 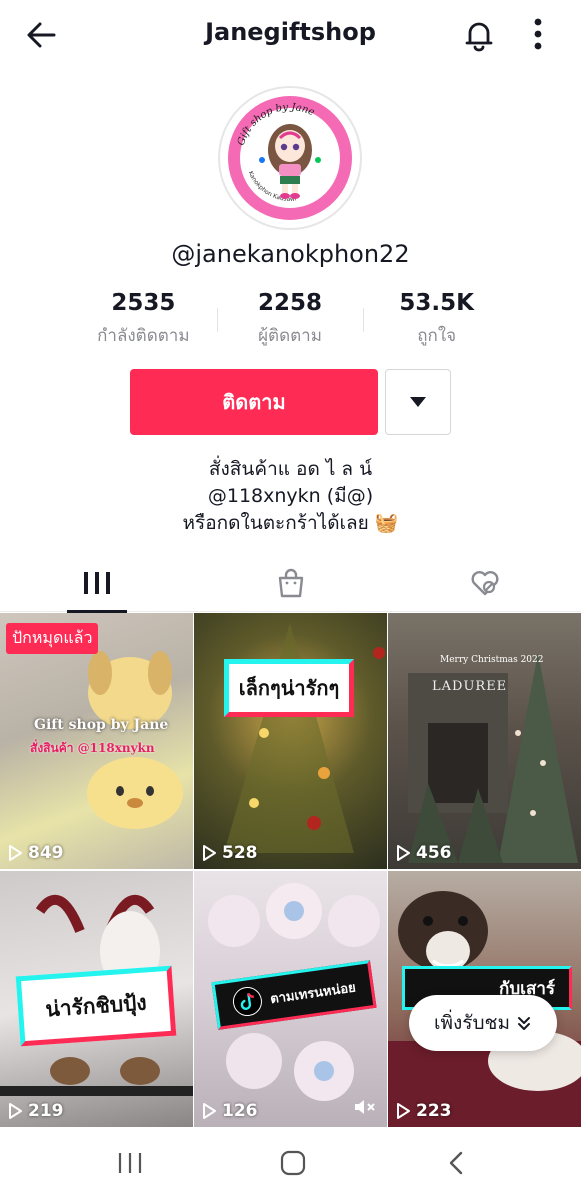 What do you see at coordinates (313, 993) in the screenshot?
I see `sticker-label: ตามเทรนหน่อย` at bounding box center [313, 993].